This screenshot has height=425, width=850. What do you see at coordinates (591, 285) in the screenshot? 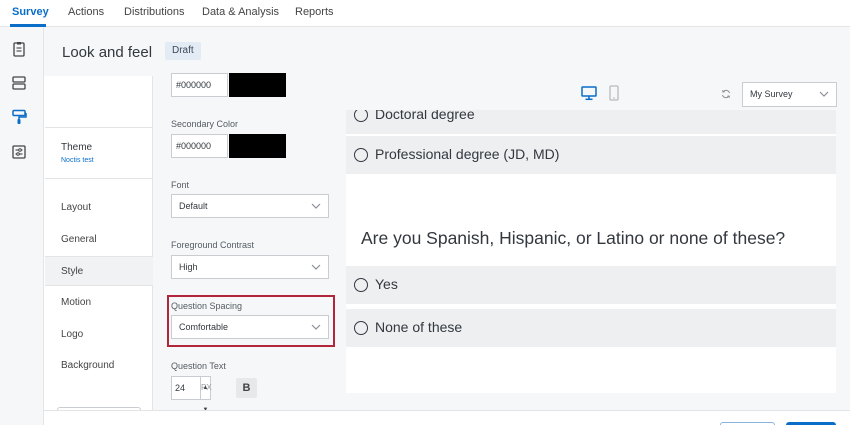
I see `answer-option: Yes` at bounding box center [591, 285].